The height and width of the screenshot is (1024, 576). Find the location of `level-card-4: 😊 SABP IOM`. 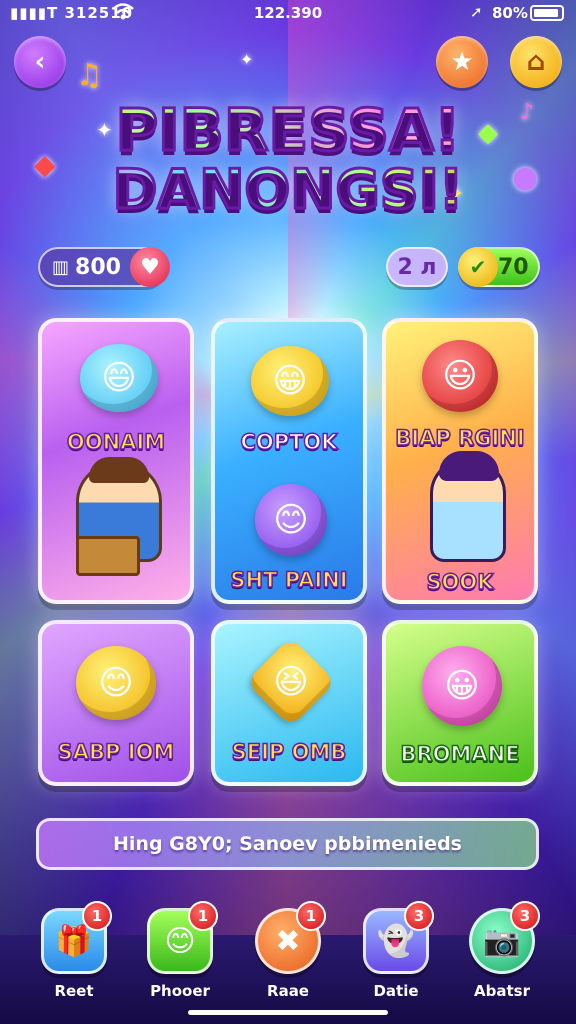

level-card-4: 😊 SABP IOM is located at coordinates (116, 703).